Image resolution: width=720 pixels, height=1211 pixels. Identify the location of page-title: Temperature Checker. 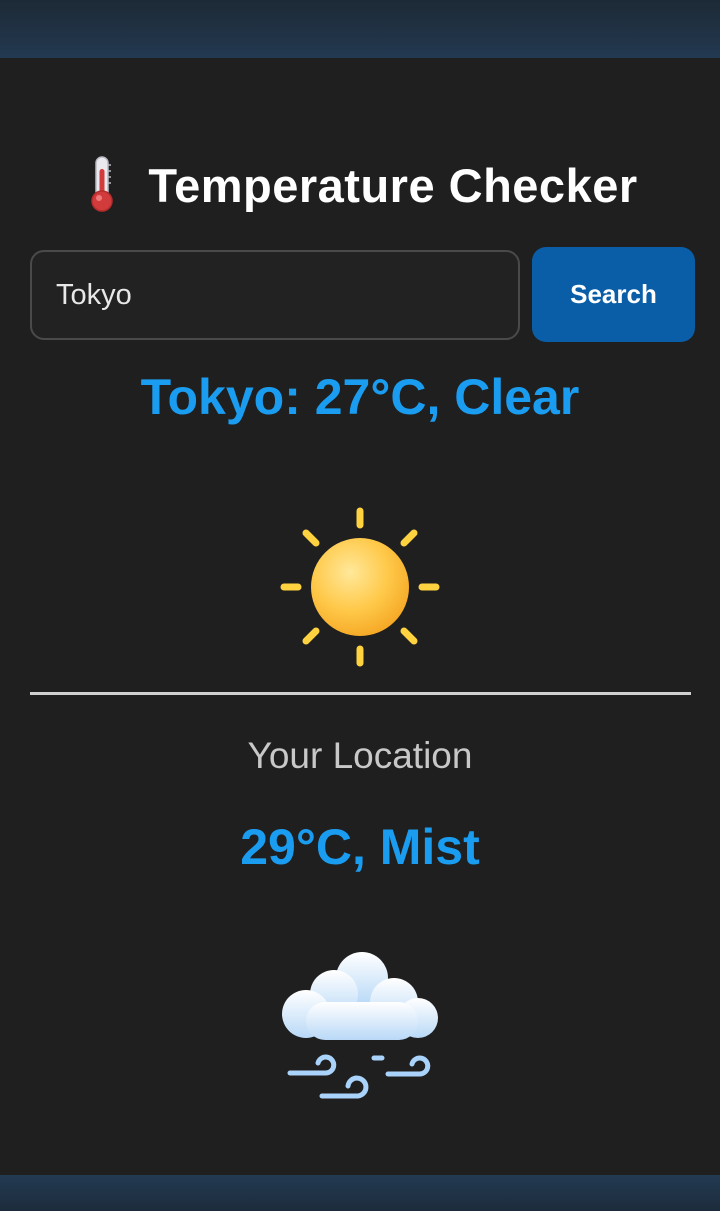
(393, 185).